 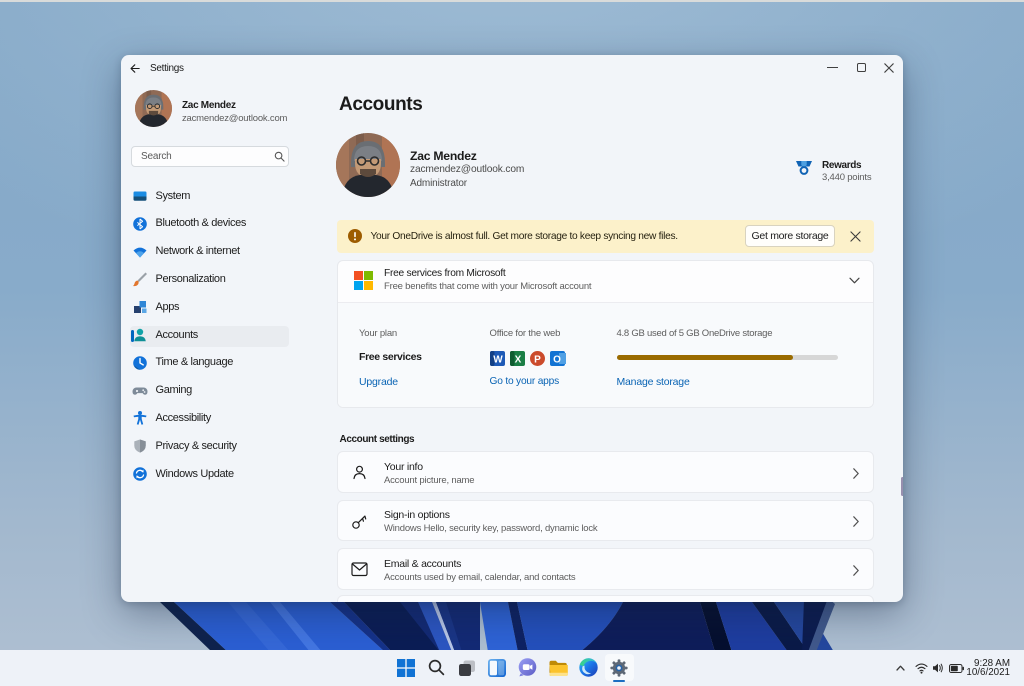 What do you see at coordinates (537, 359) in the screenshot?
I see `svg-text: P` at bounding box center [537, 359].